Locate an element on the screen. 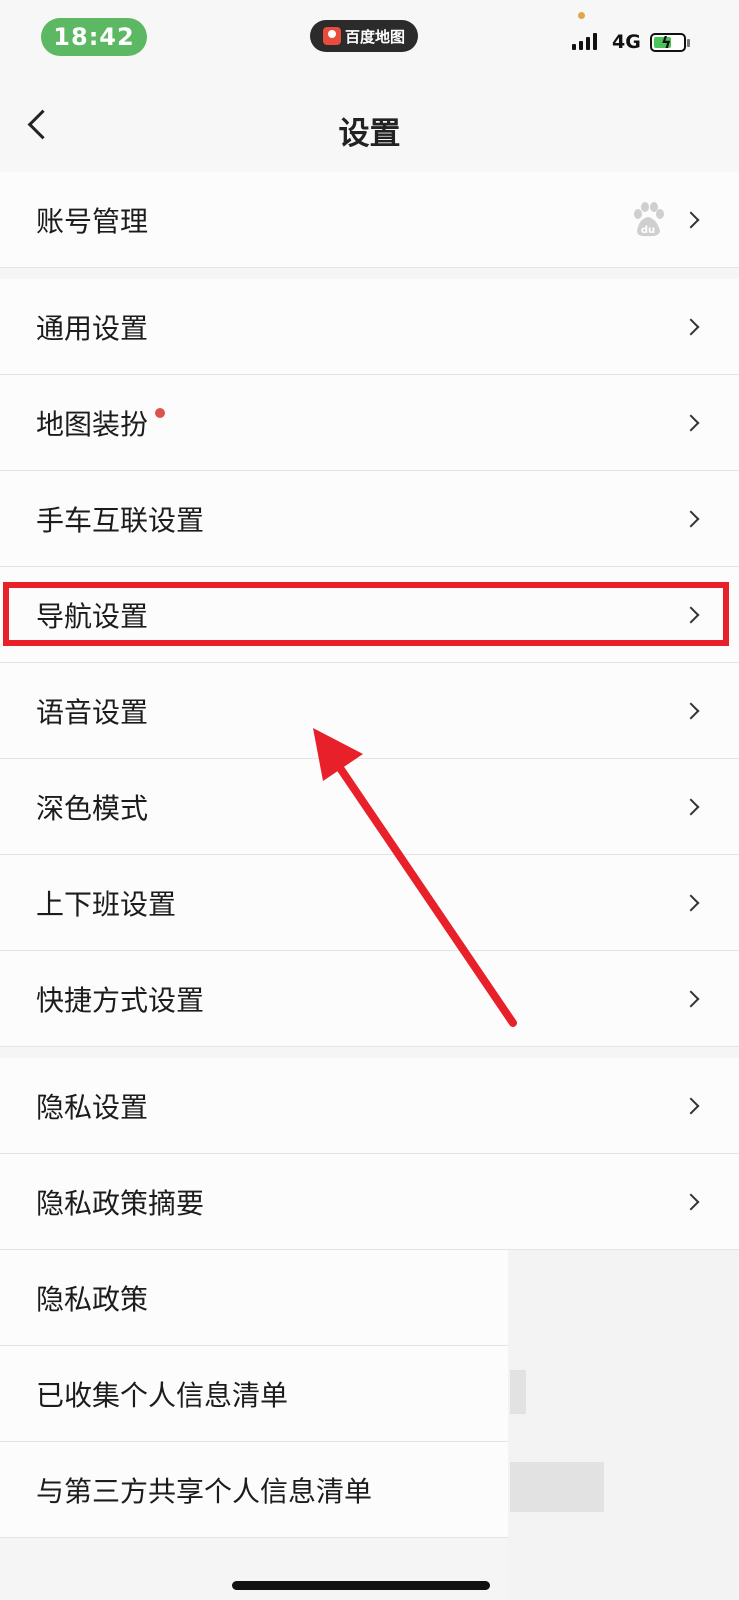 Image resolution: width=739 pixels, height=1600 pixels. settings-row-privacy: 隐私设置 is located at coordinates (369, 1106).